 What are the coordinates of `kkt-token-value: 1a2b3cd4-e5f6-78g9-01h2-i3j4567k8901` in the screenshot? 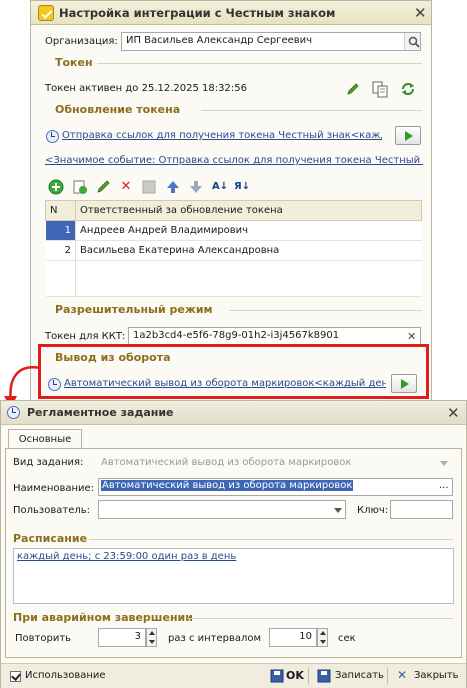 It's located at (236, 335).